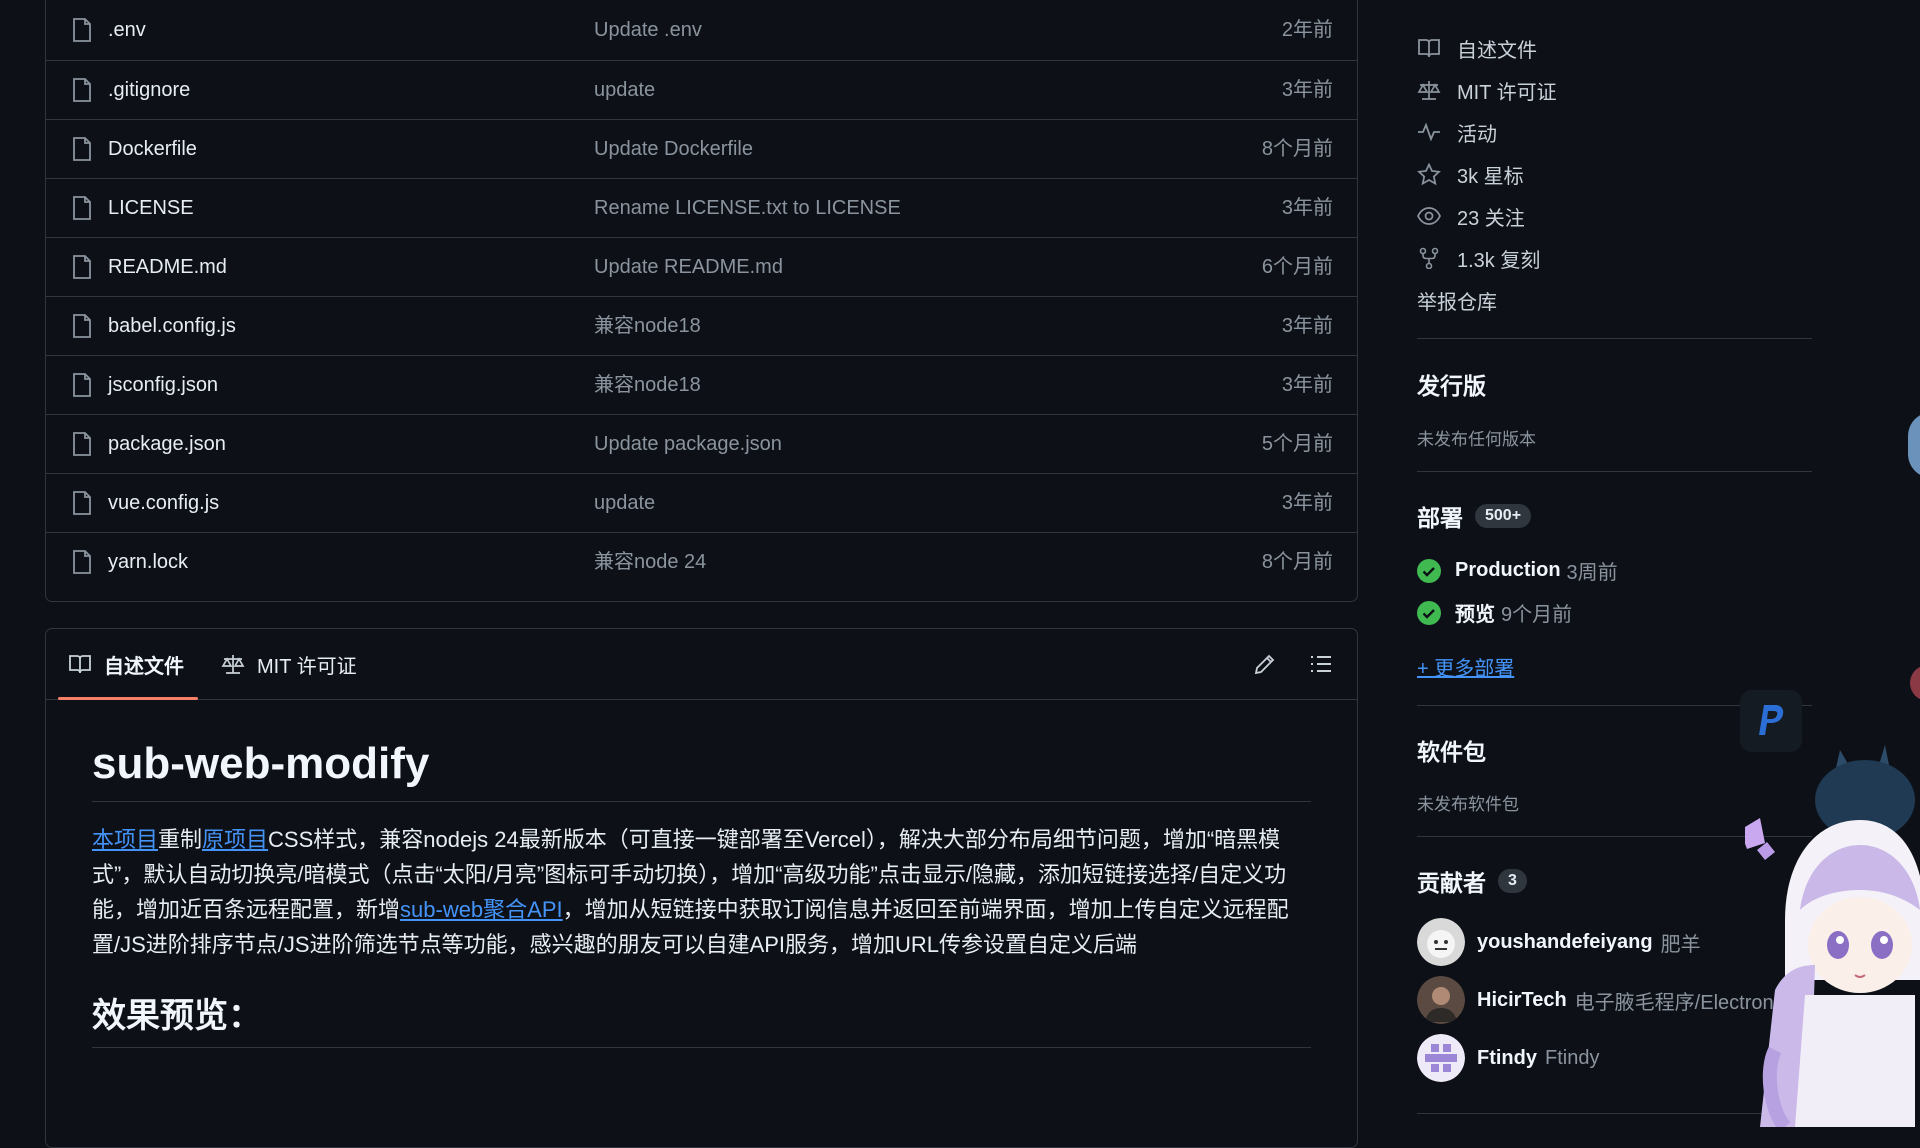  I want to click on packages-title: 软件包, so click(1451, 752).